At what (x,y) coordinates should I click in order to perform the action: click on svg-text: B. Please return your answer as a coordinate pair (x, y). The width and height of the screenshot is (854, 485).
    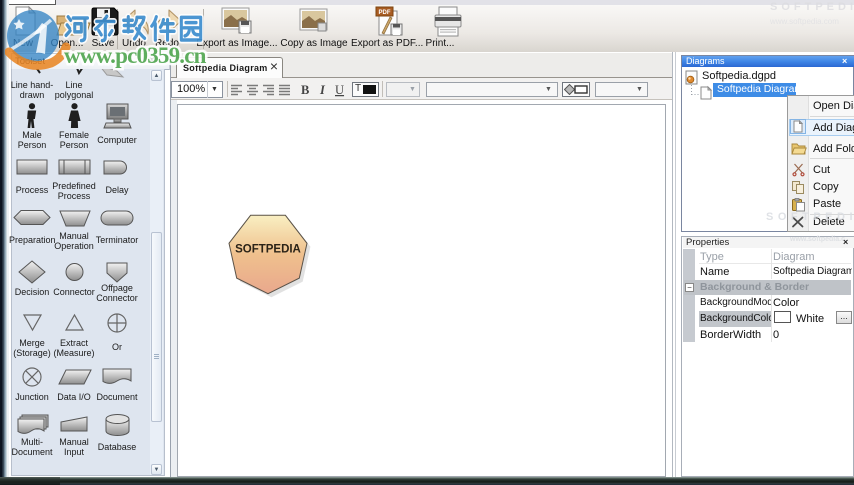
    Looking at the image, I should click on (305, 90).